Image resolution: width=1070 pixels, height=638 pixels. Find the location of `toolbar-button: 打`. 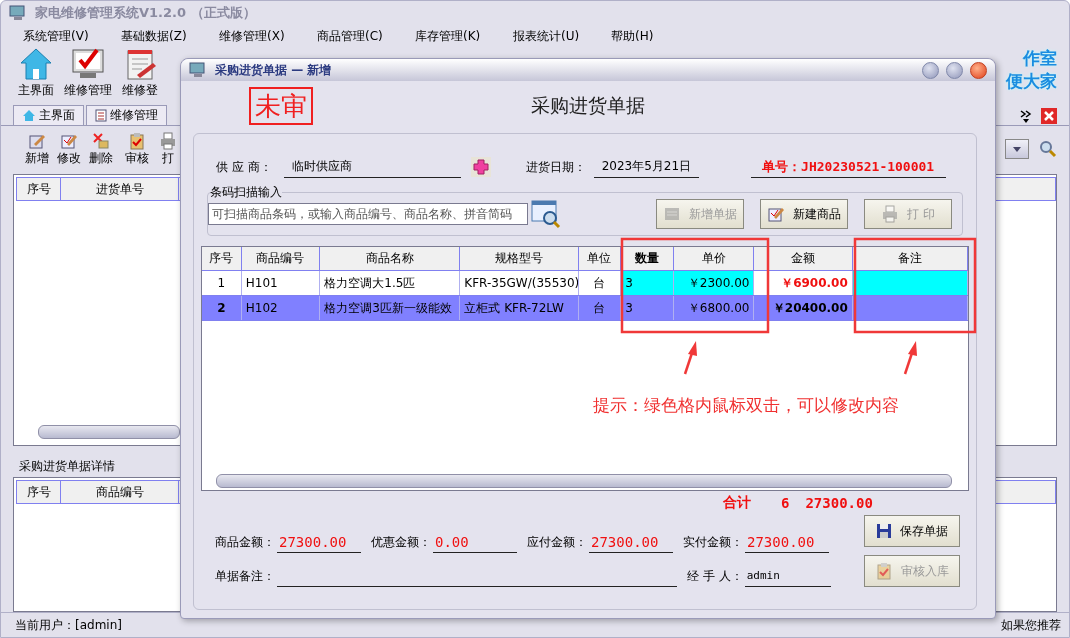

toolbar-button: 打 is located at coordinates (168, 149).